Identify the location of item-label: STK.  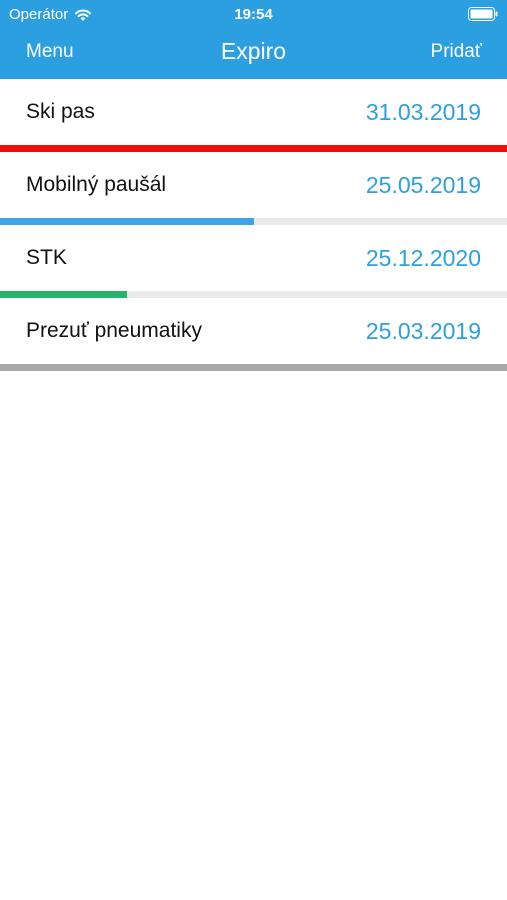
(46, 257).